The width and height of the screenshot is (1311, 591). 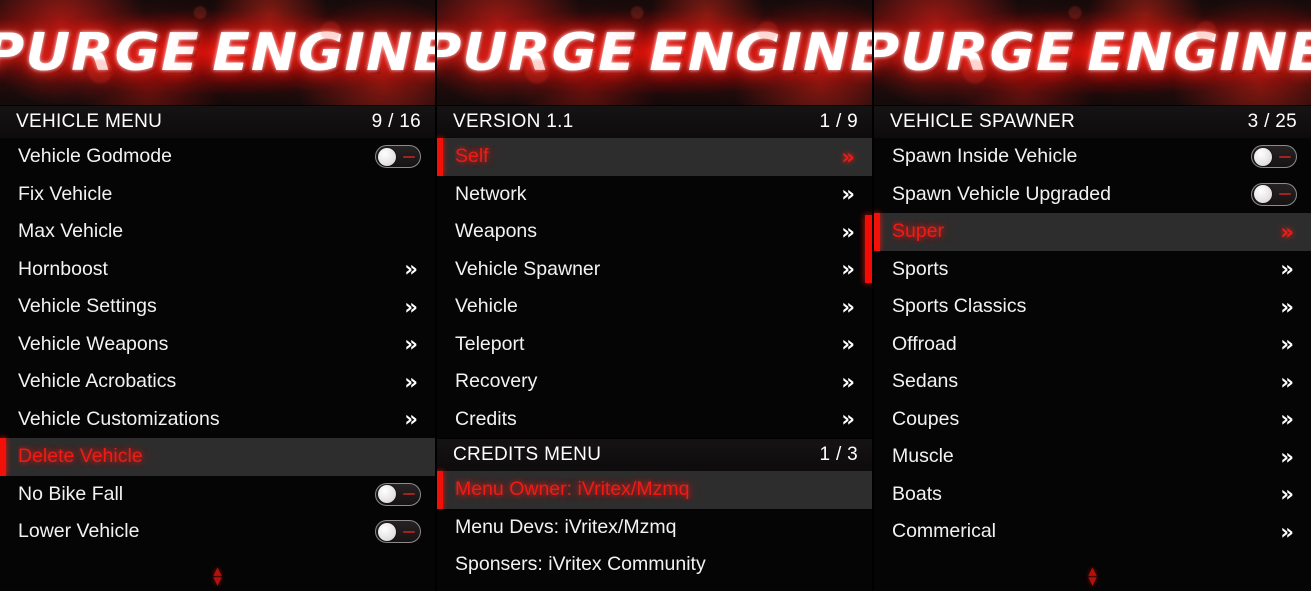 I want to click on menu-header-1-1: VEHICLE MENU 9 / 16, so click(x=217, y=121).